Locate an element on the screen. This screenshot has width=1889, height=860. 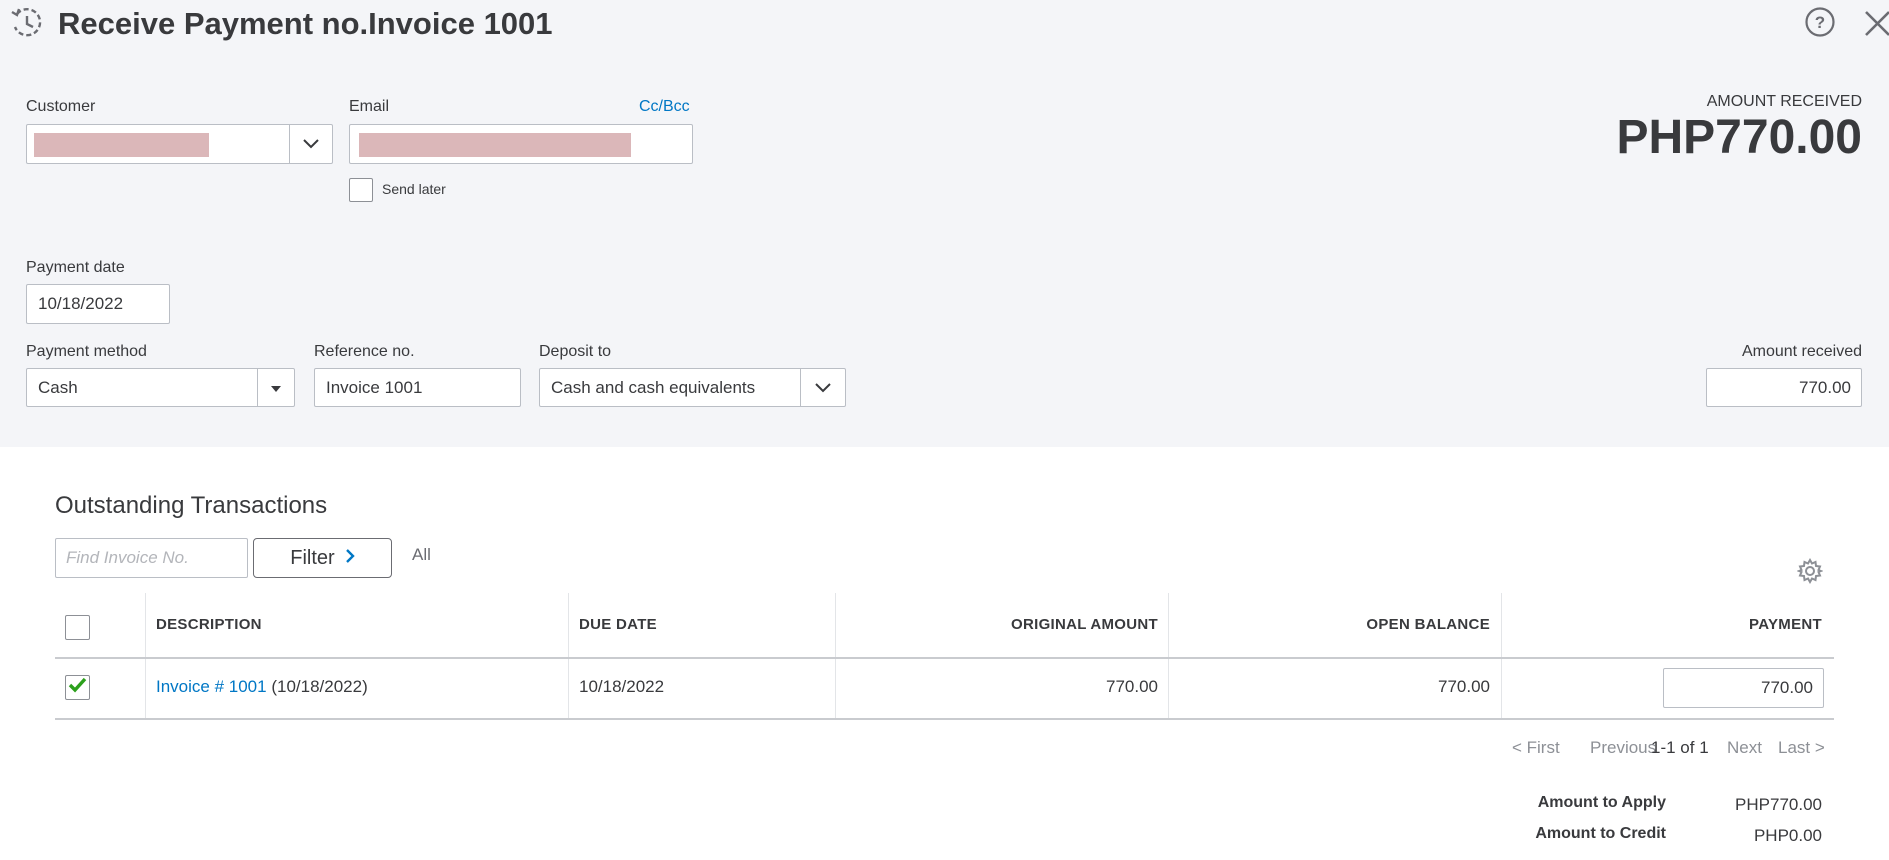
all-filter-label: All is located at coordinates (421, 554).